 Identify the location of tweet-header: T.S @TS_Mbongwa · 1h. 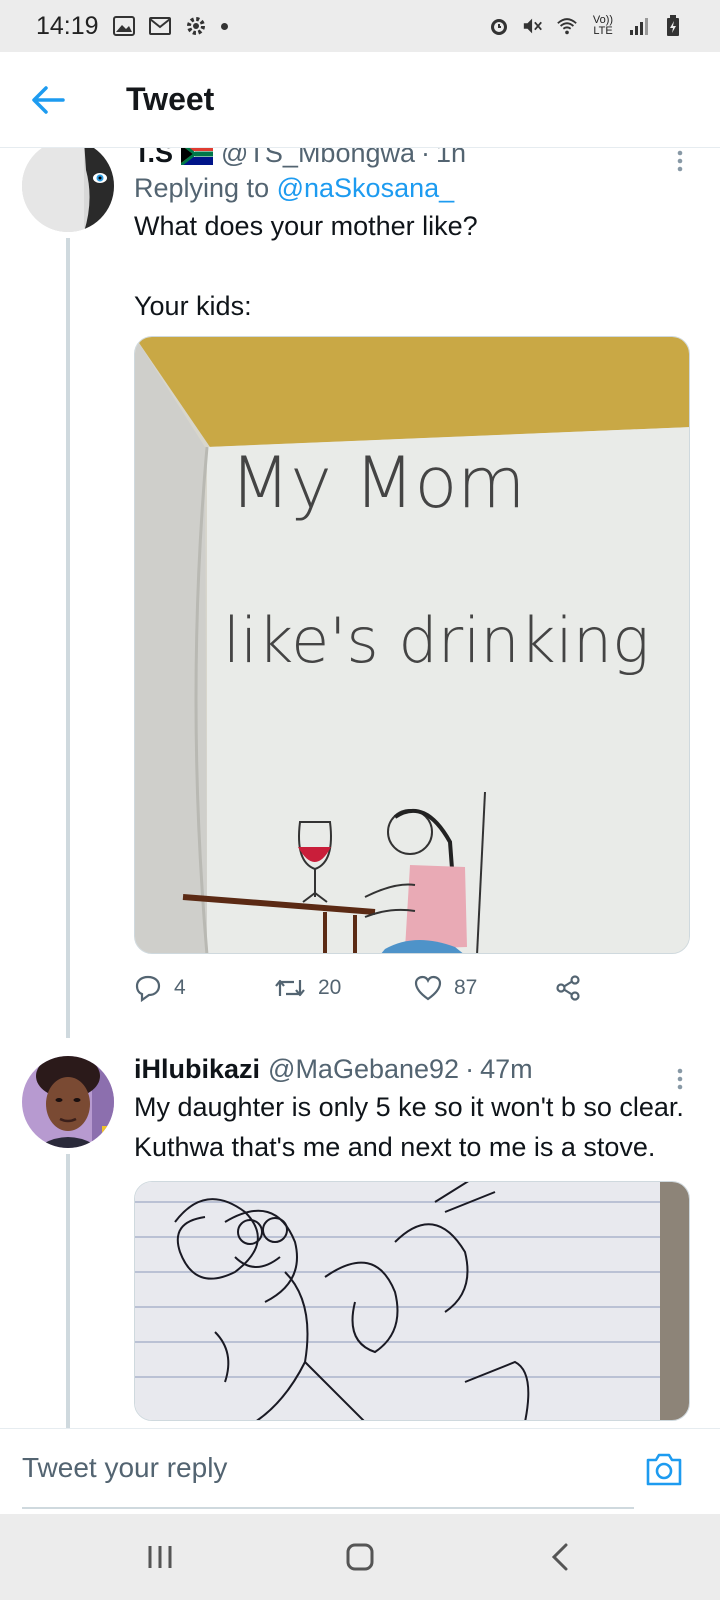
(417, 158).